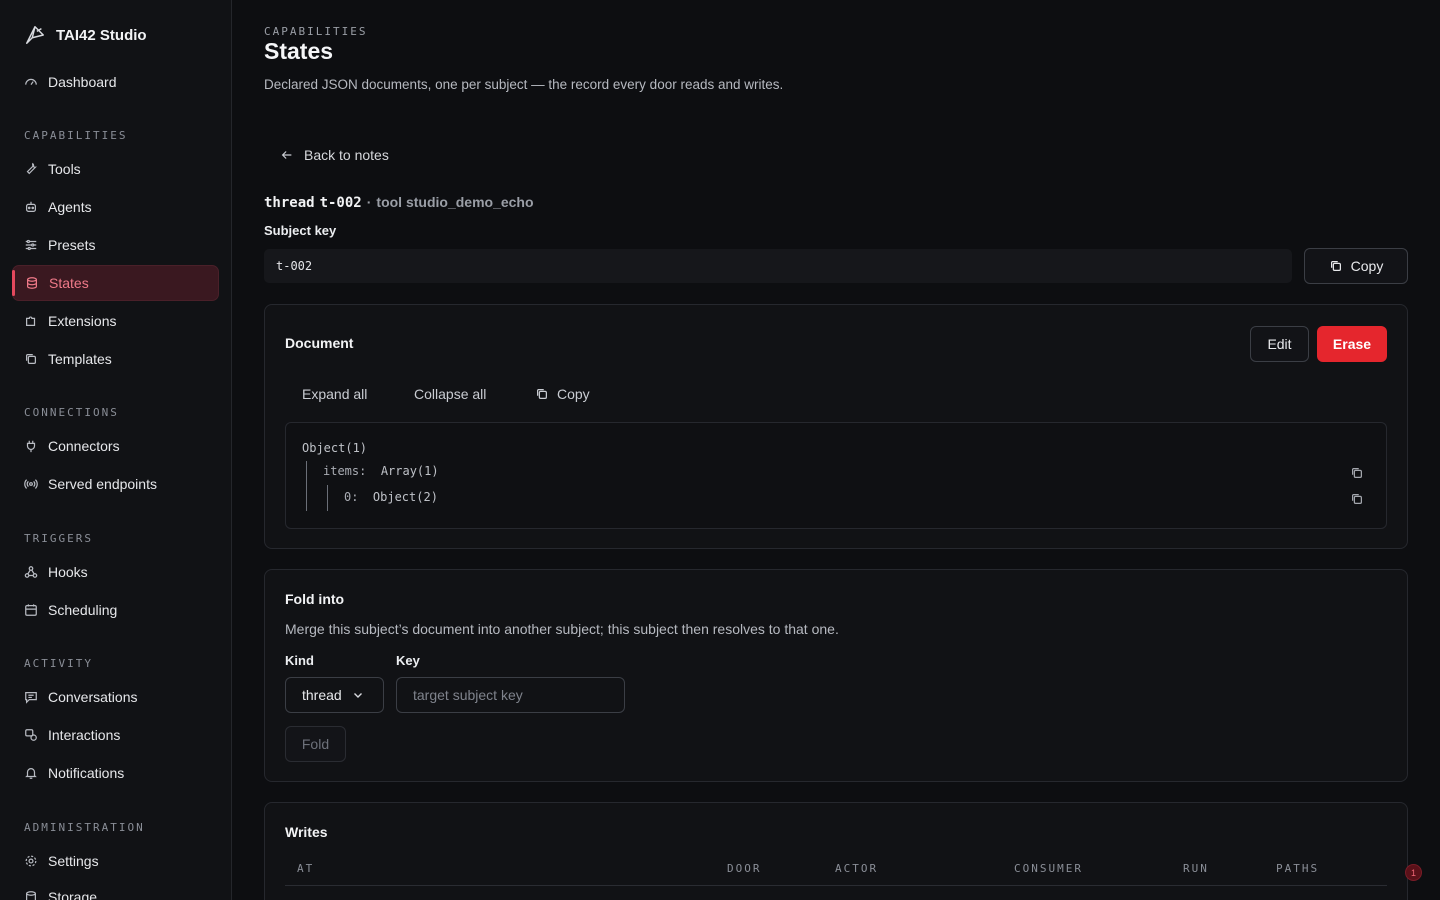 This screenshot has width=1440, height=900. What do you see at coordinates (68, 572) in the screenshot?
I see `sidebar-item-label: Hooks` at bounding box center [68, 572].